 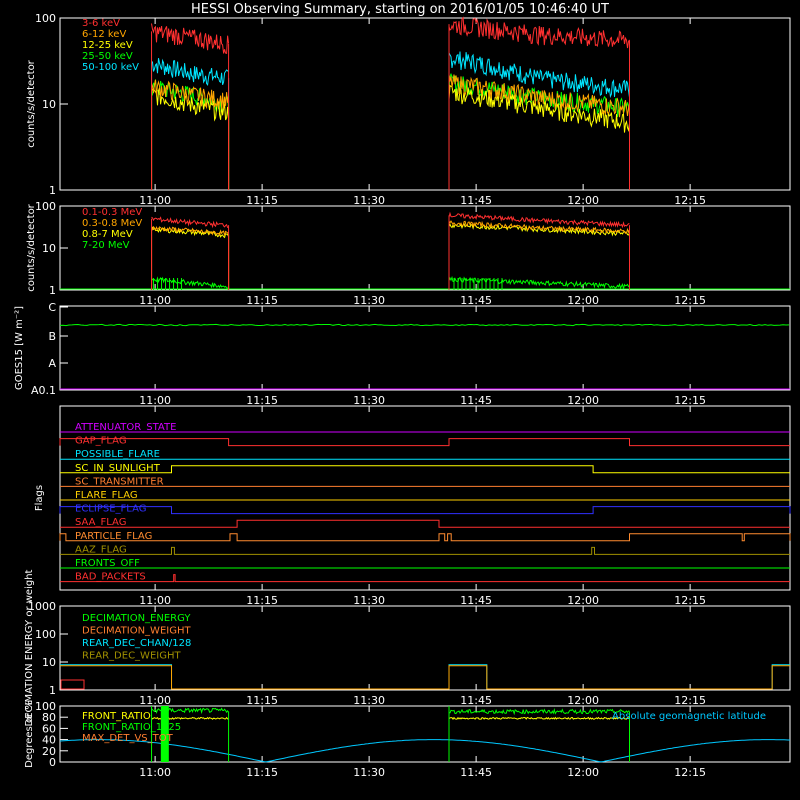 I want to click on y-tick-label: 40, so click(x=49, y=740).